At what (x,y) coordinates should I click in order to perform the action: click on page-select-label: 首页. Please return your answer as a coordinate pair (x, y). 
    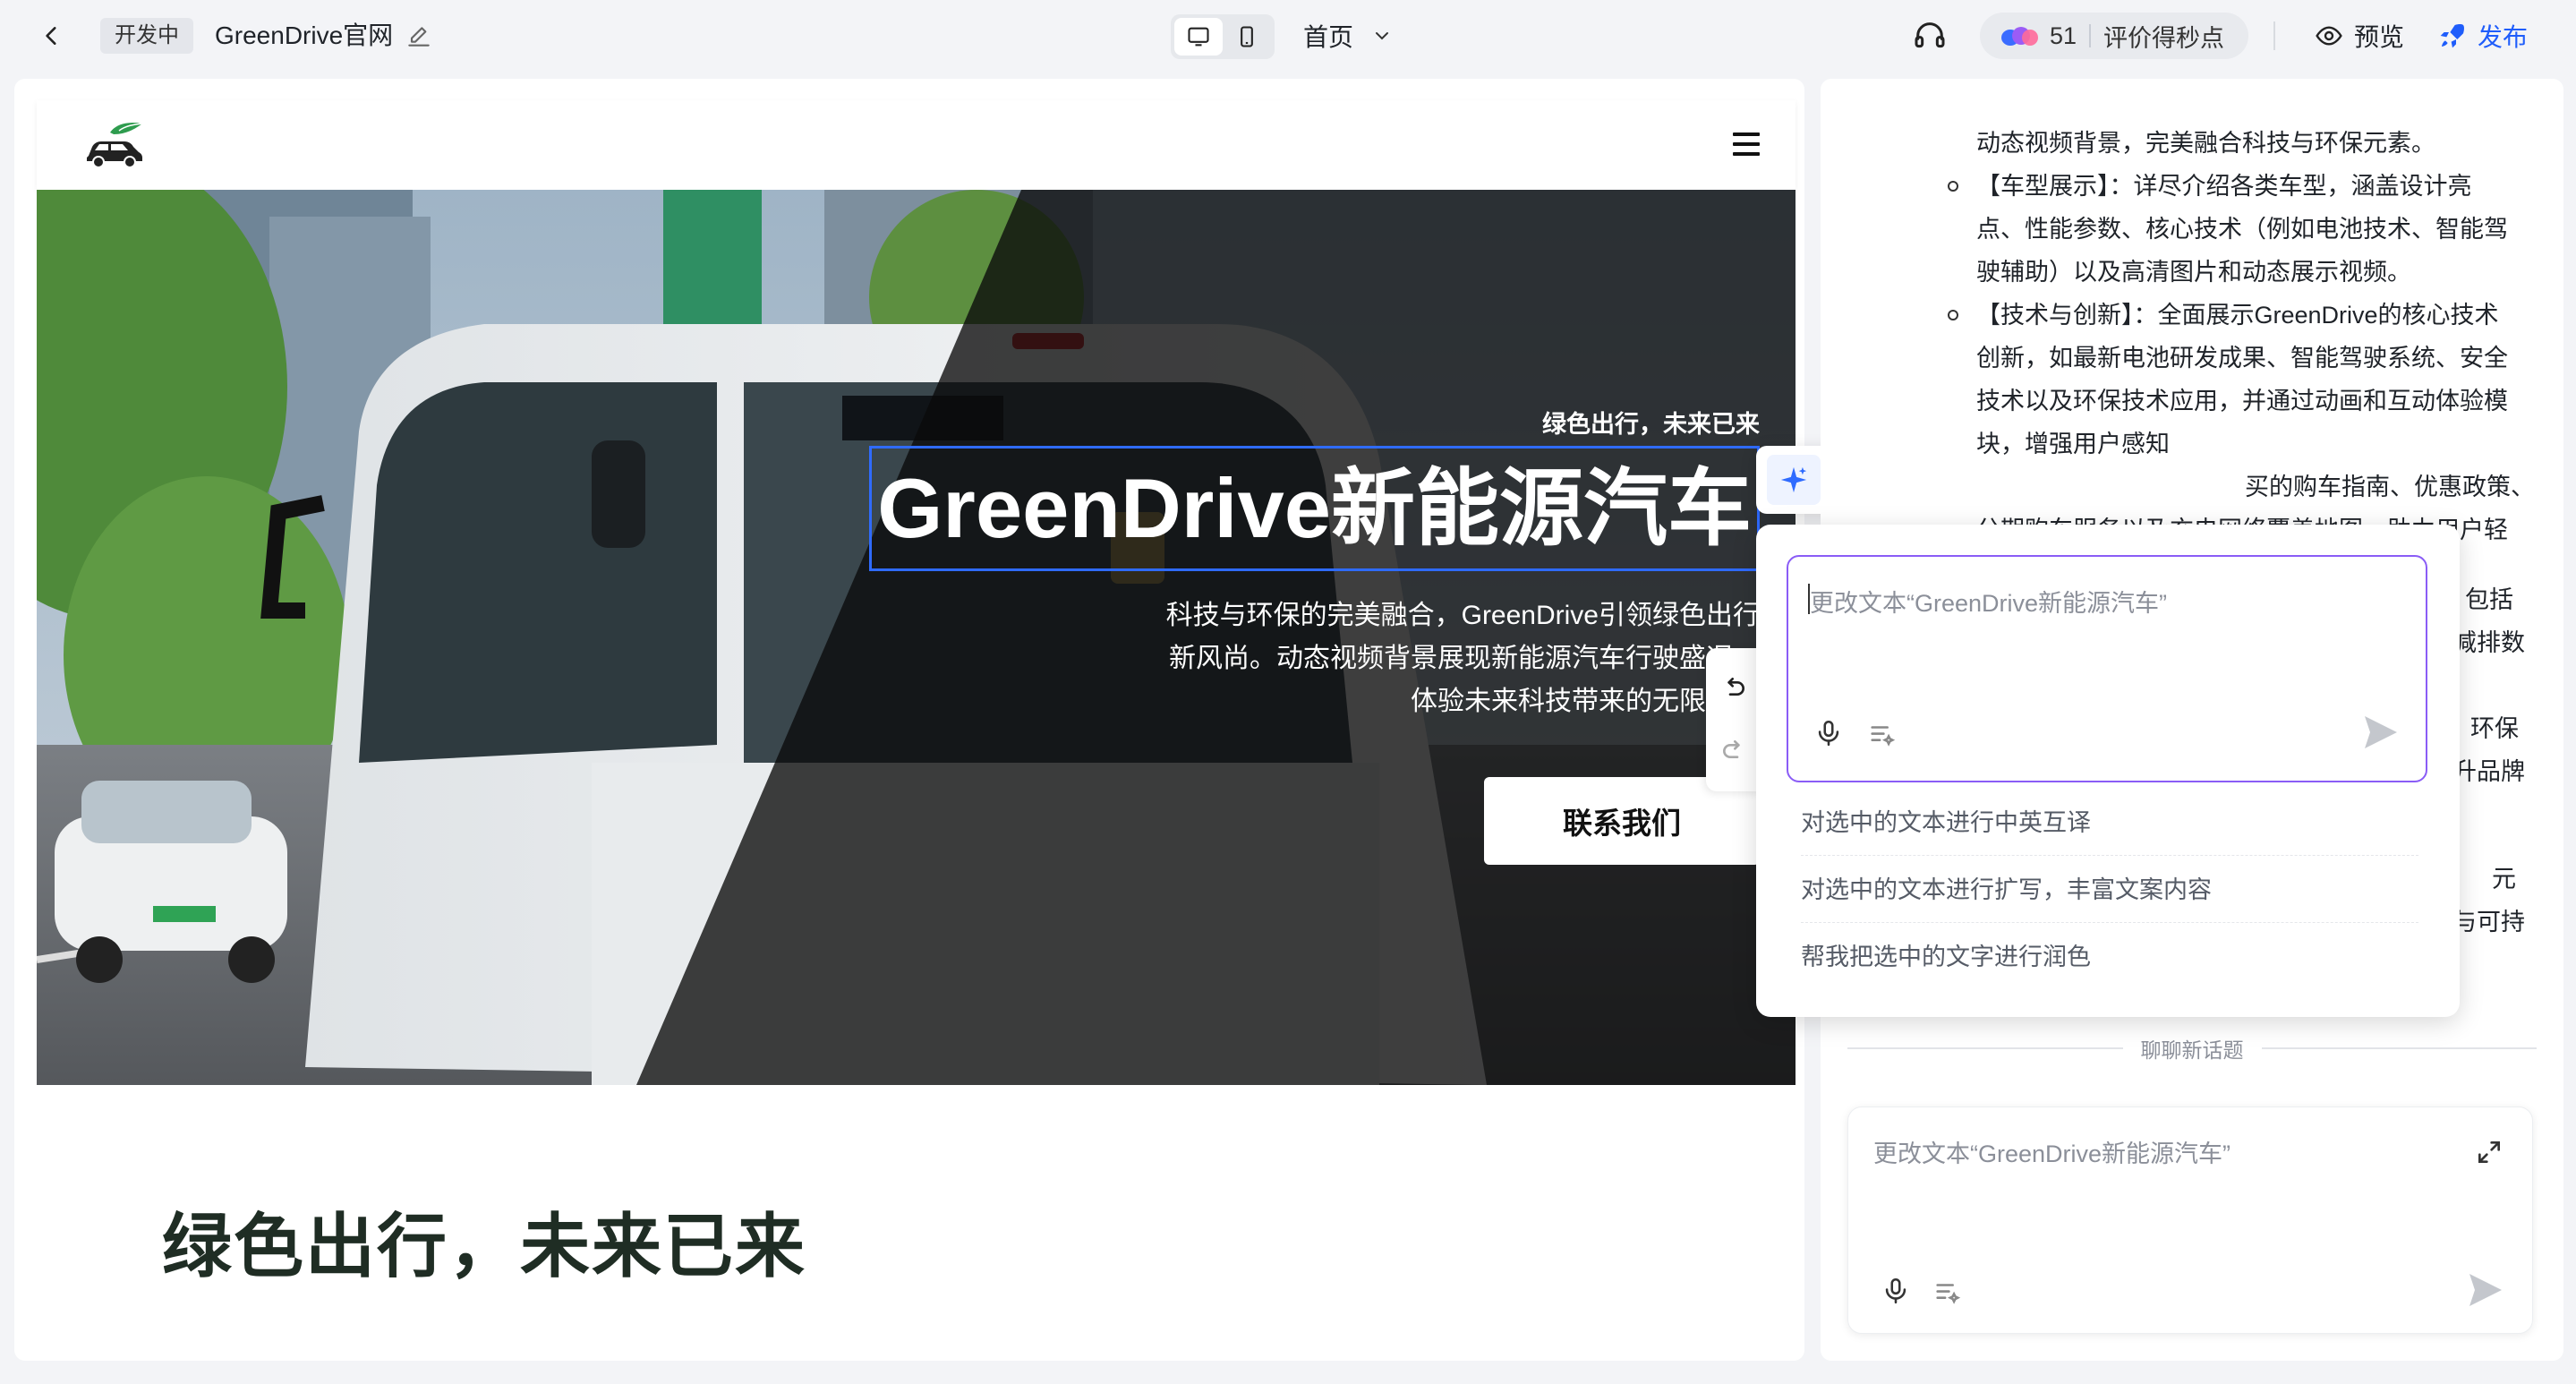
    Looking at the image, I should click on (1328, 37).